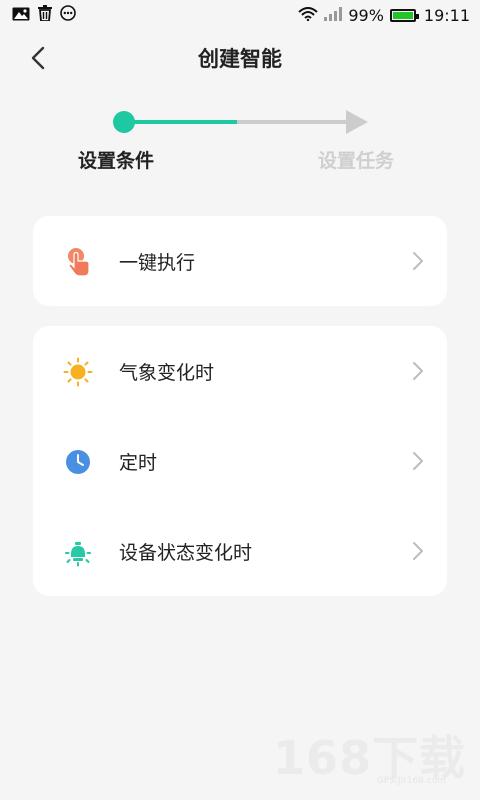  I want to click on row-device-state-change: 设备状态变化时, so click(240, 551).